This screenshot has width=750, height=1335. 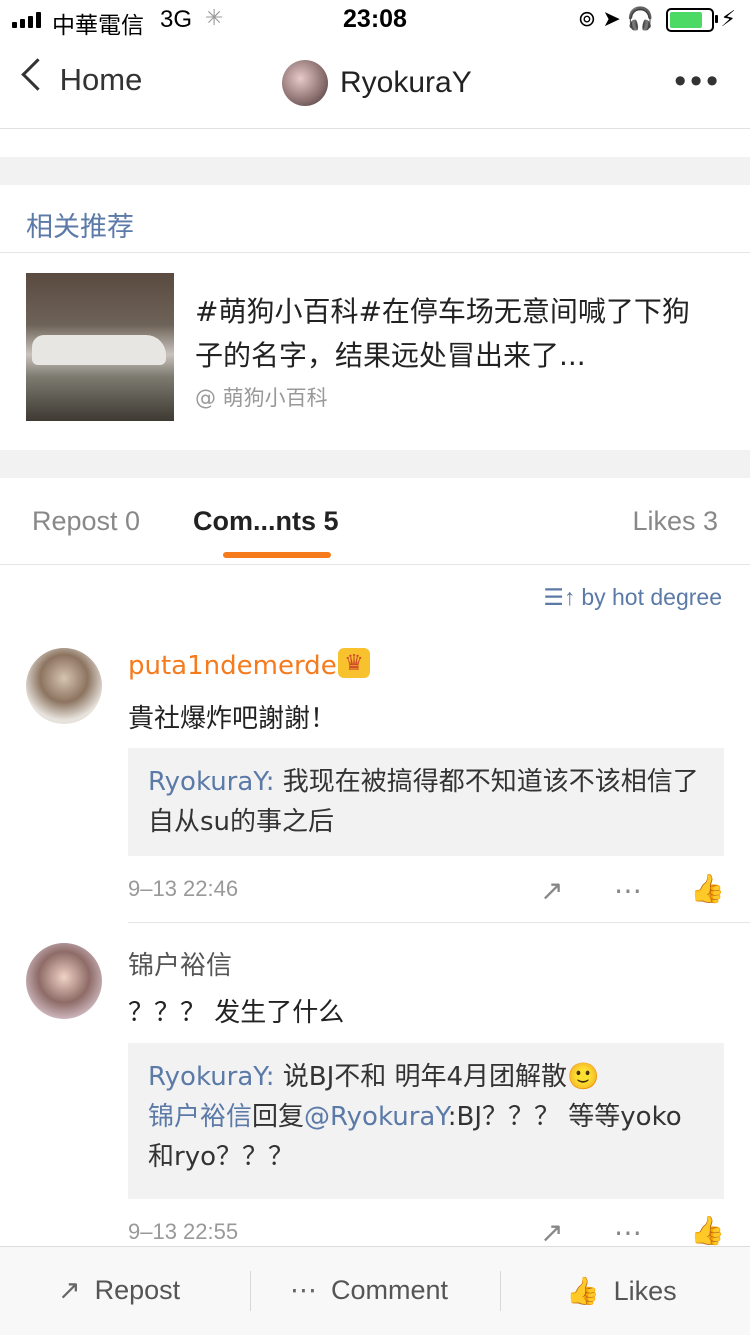 I want to click on vip-crown-icon: ♛, so click(x=354, y=663).